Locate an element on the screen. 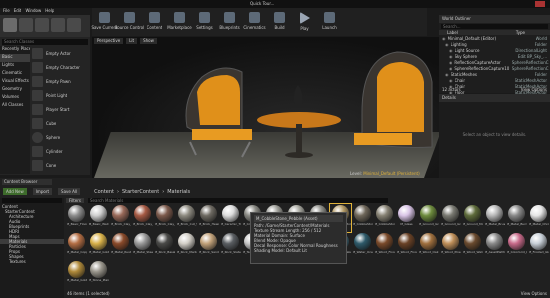 The image size is (550, 298). asset-tile: M_Metal_Gold is located at coordinates (98, 246).